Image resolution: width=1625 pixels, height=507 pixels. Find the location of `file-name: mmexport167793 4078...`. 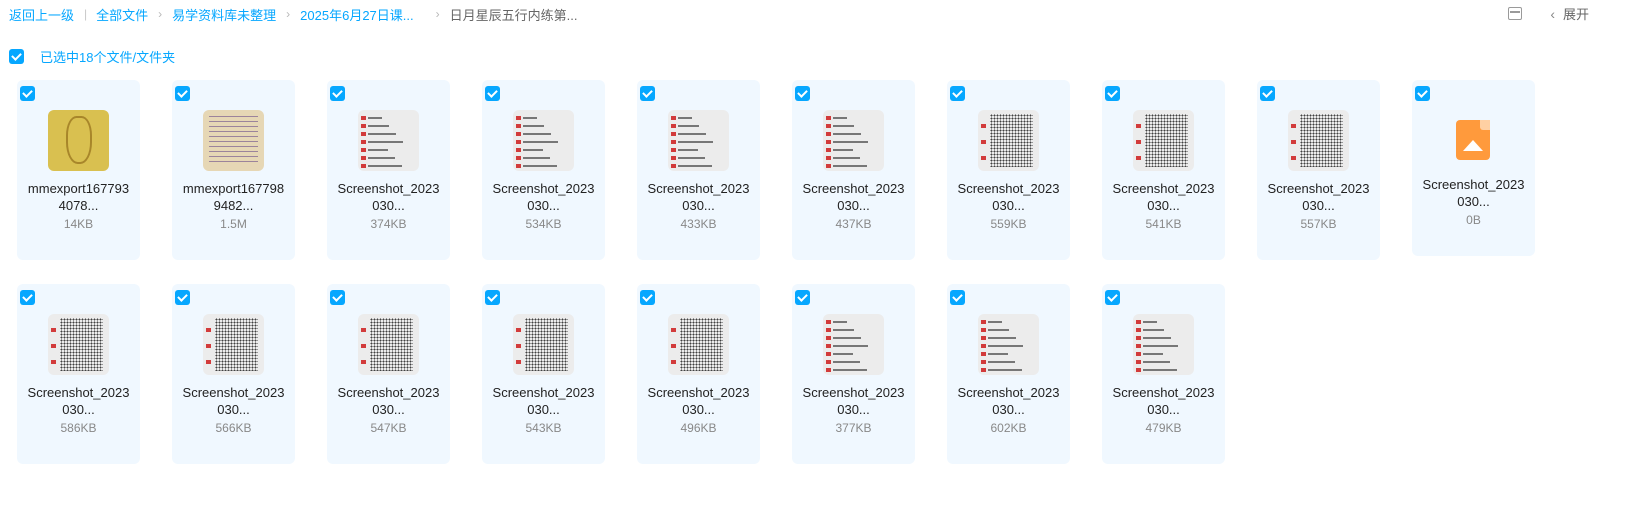

file-name: mmexport167793 4078... is located at coordinates (78, 197).